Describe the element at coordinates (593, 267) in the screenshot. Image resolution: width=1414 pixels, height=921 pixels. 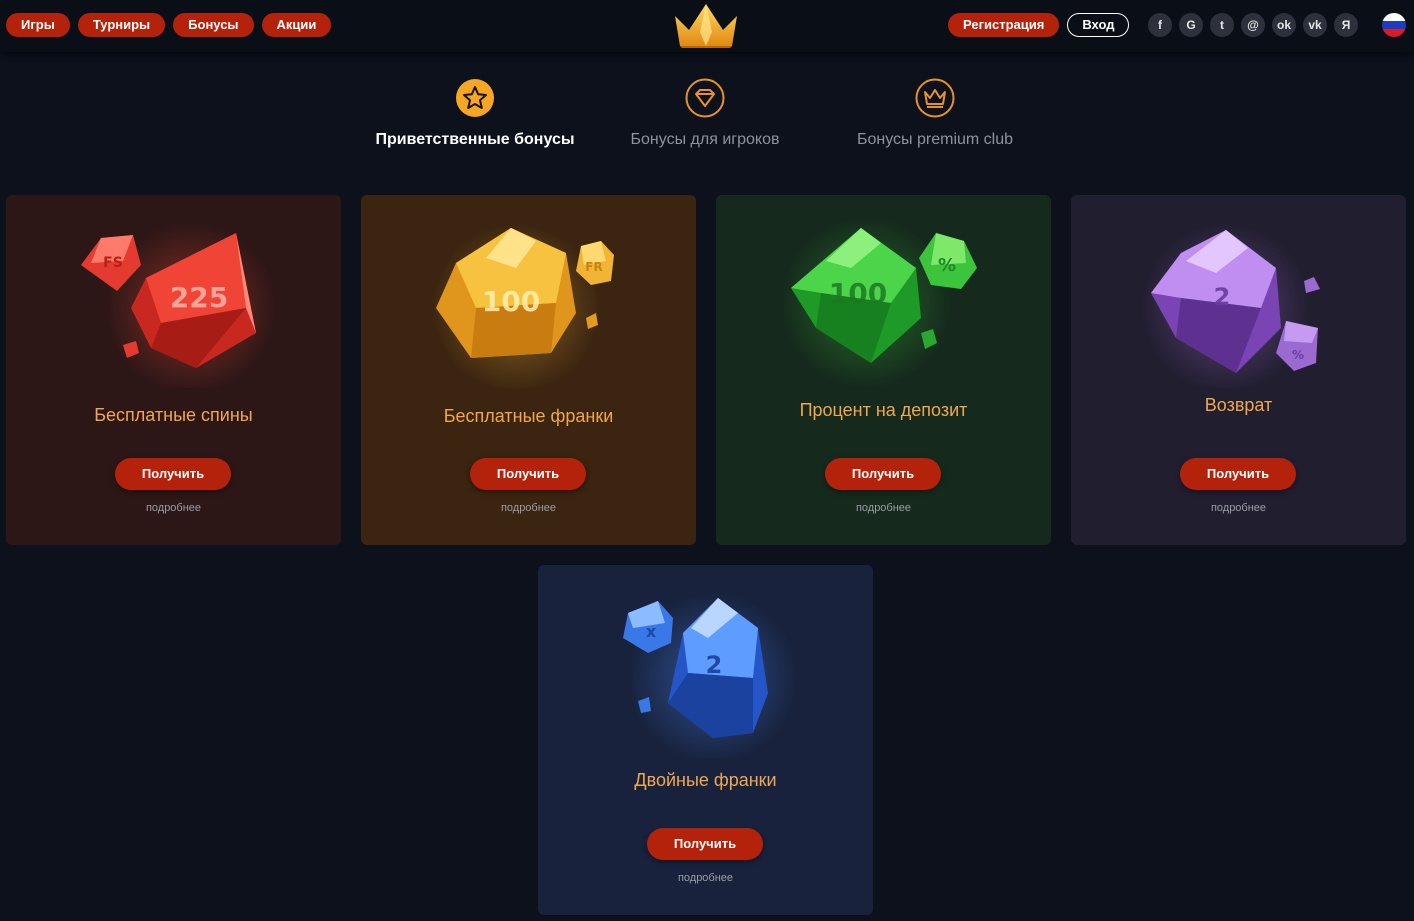
I see `svg-text: FR` at that location.